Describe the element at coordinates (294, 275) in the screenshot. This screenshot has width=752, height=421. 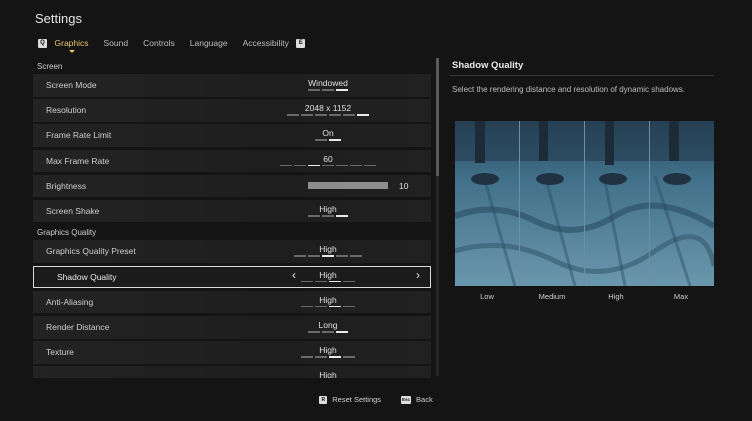
I see `chevron-left-icon: ‹` at that location.